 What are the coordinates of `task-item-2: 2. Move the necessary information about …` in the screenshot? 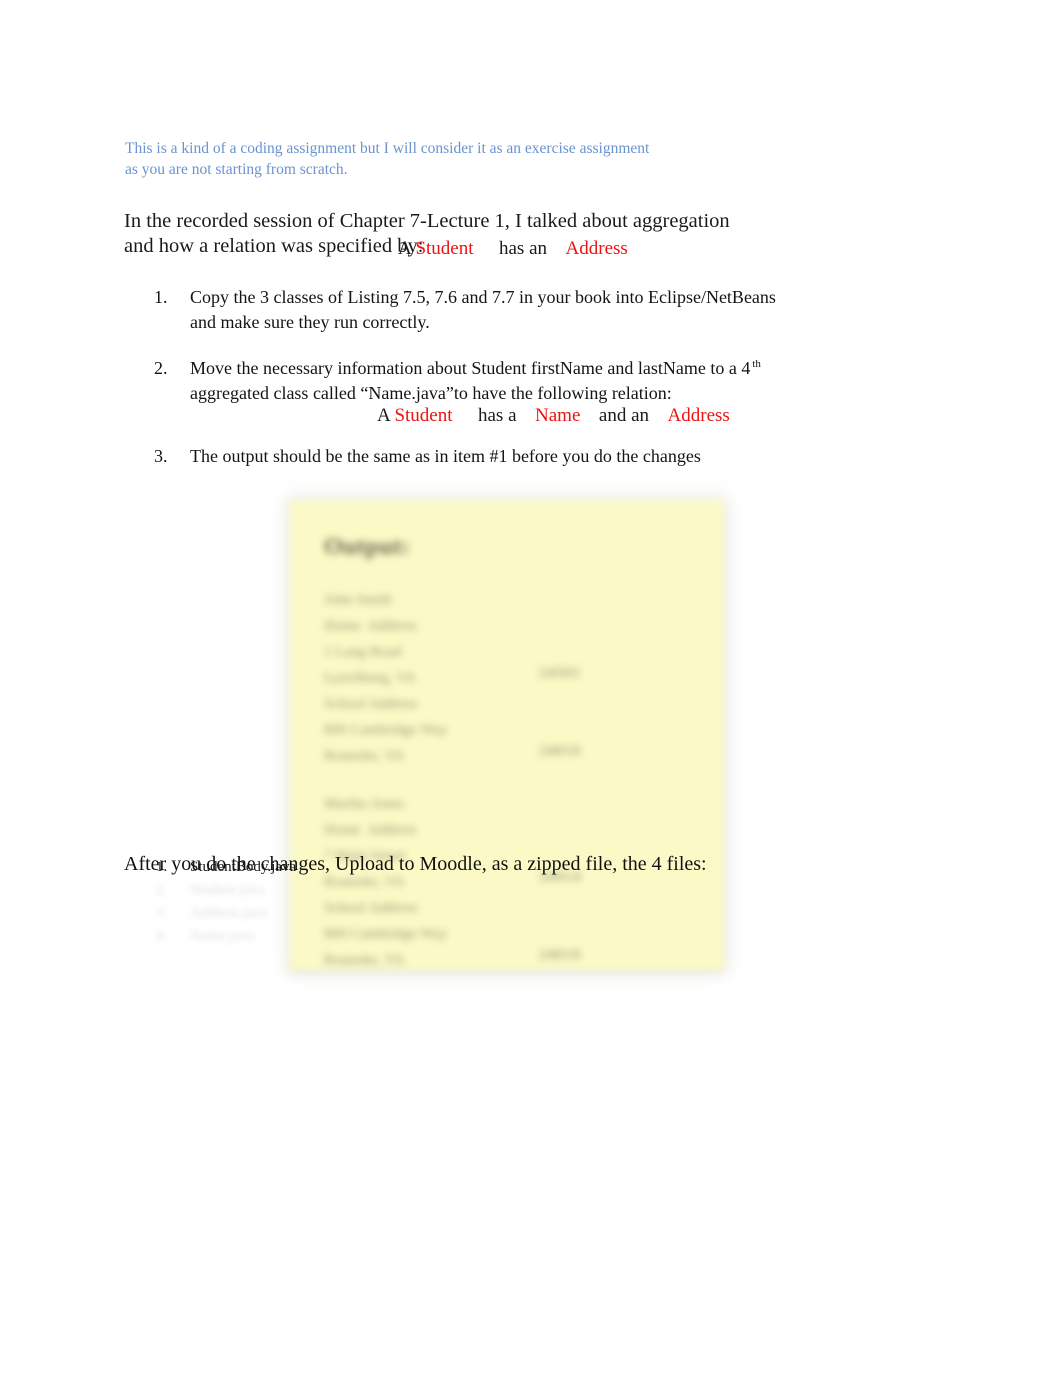 It's located at (465, 381).